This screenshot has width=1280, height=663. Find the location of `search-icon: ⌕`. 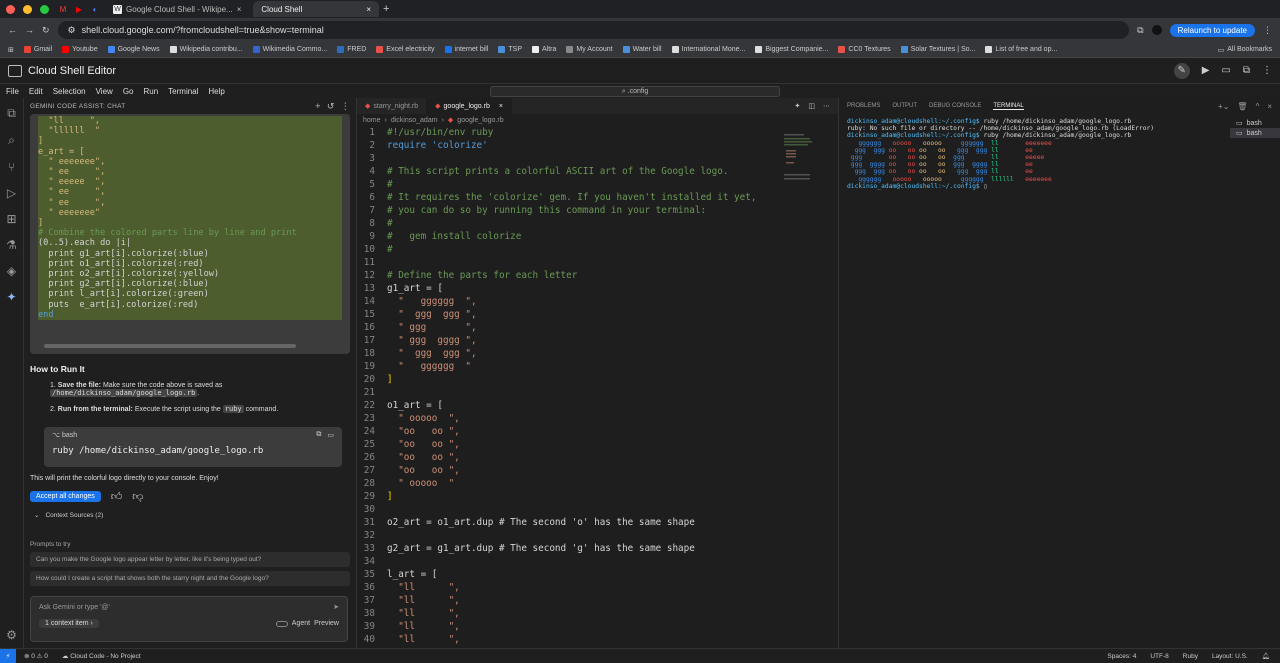

search-icon: ⌕ is located at coordinates (11, 140).